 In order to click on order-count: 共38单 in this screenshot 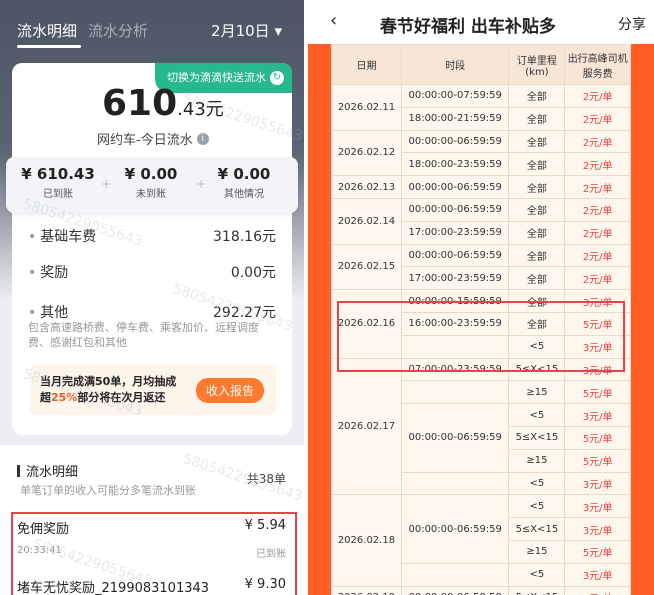, I will do `click(266, 479)`.